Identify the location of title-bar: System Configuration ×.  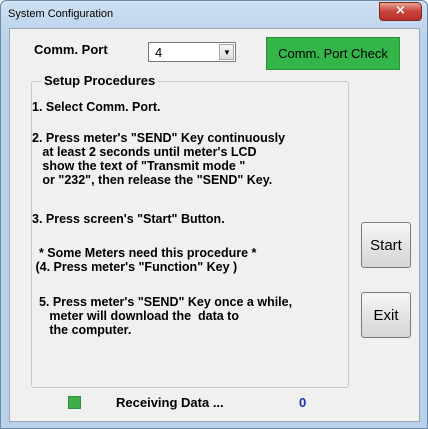
(214, 14).